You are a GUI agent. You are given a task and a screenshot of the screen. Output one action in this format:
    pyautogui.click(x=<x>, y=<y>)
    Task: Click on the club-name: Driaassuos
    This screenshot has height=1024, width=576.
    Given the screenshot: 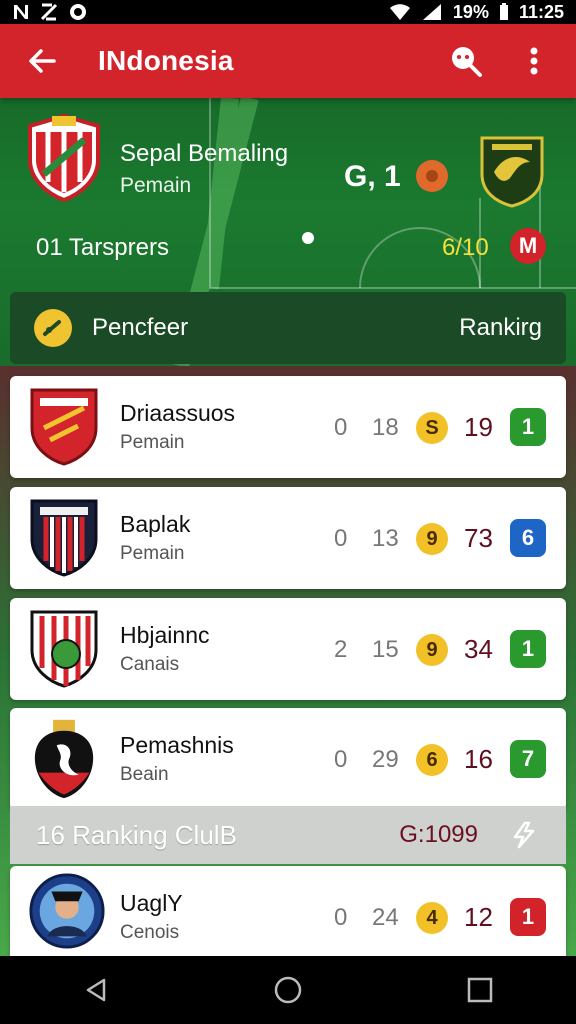 What is the action you would take?
    pyautogui.click(x=178, y=413)
    